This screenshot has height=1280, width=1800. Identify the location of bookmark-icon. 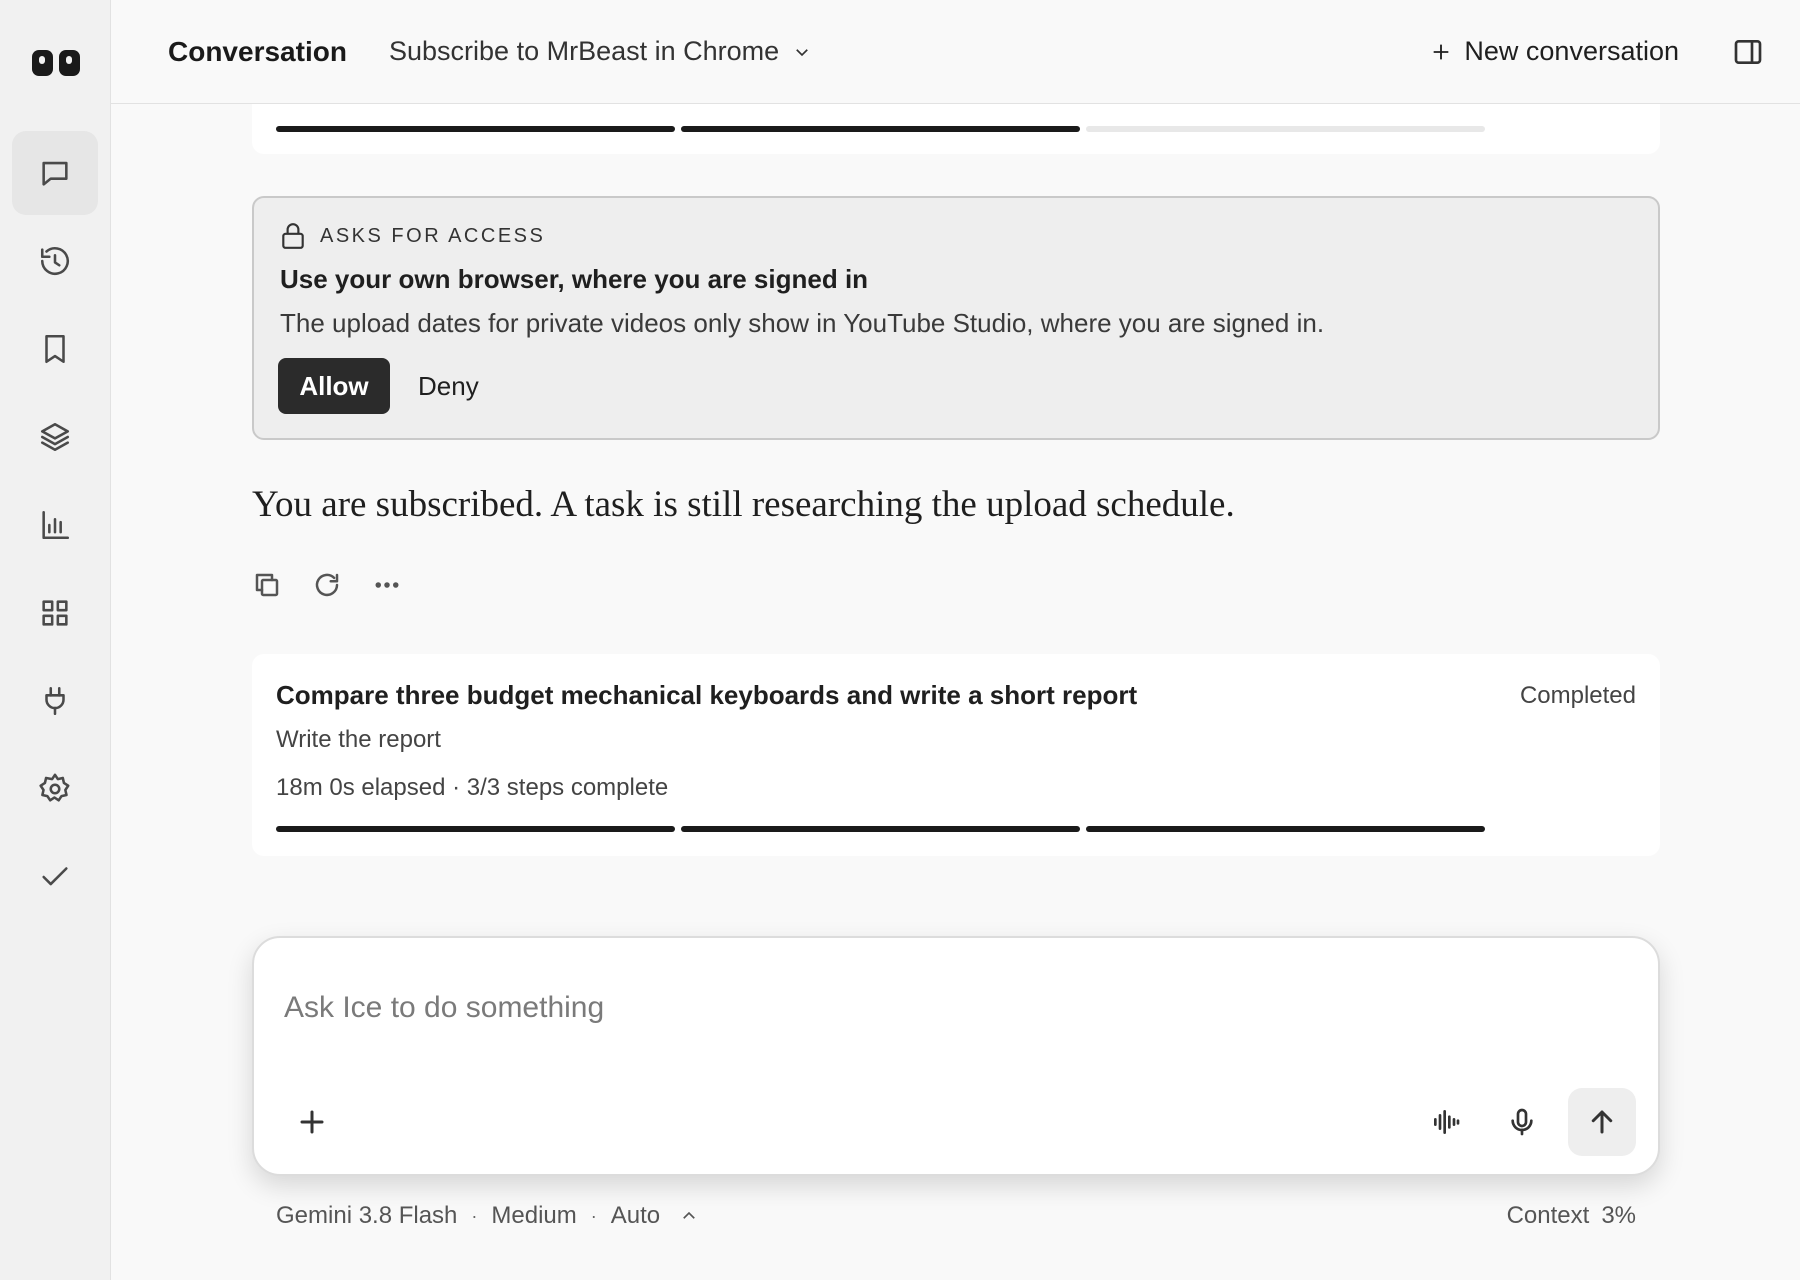
(55, 349).